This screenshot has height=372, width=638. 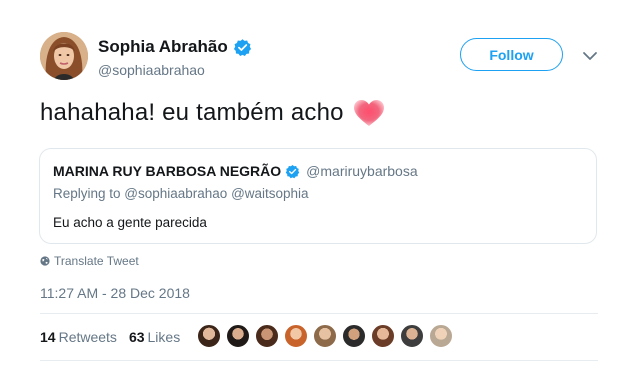 I want to click on chevron-down-icon, so click(x=590, y=56).